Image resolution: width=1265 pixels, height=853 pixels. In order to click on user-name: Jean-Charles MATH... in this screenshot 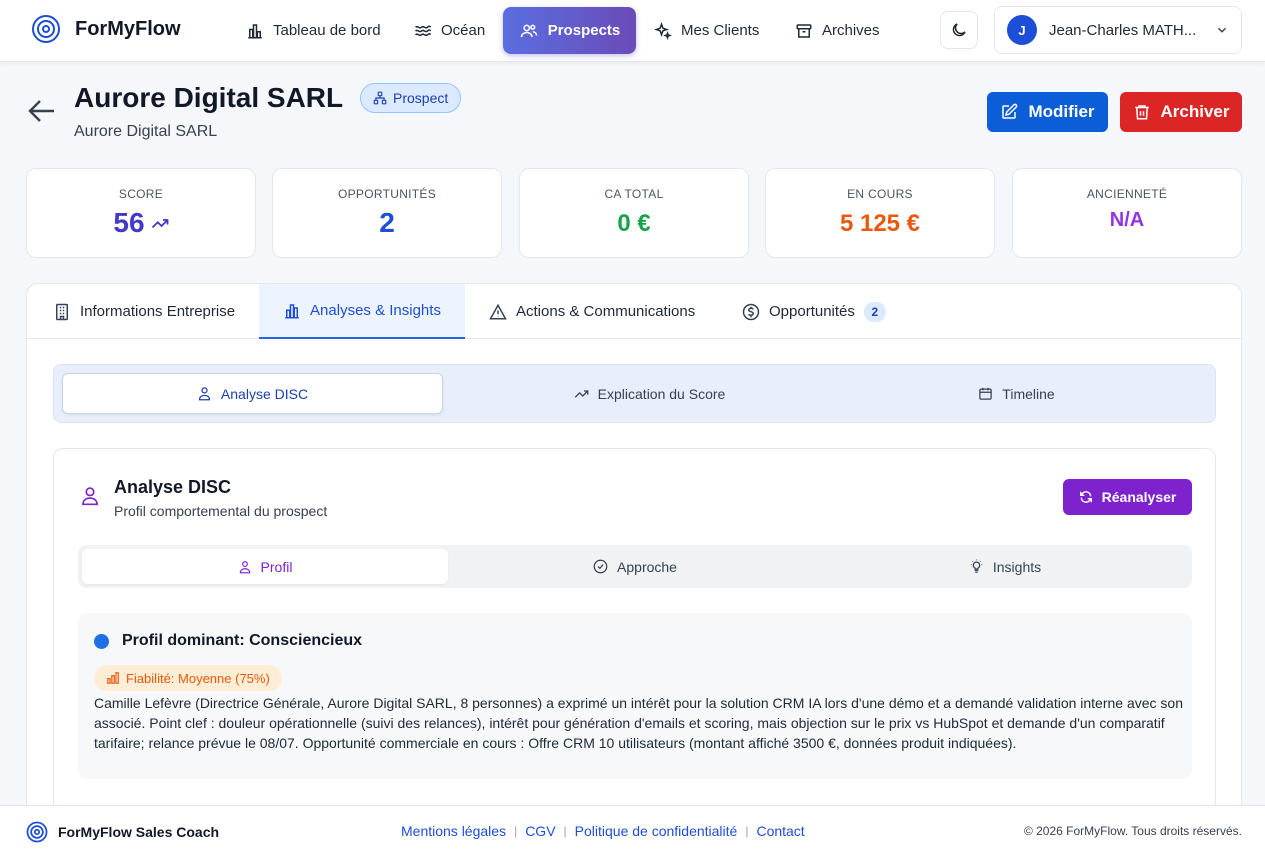, I will do `click(1123, 30)`.